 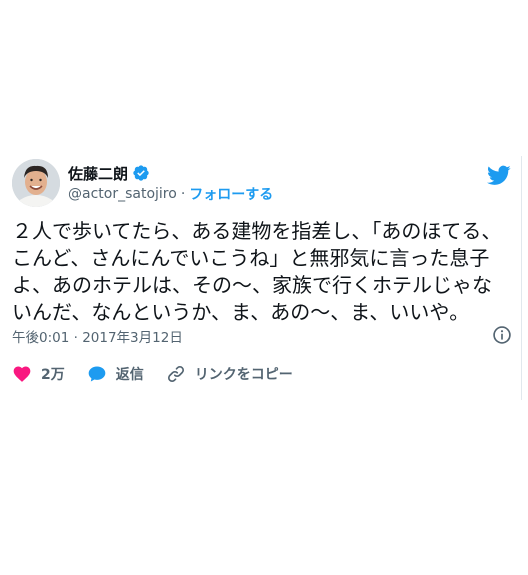 What do you see at coordinates (98, 173) in the screenshot?
I see `display-name: 佐藤二朗` at bounding box center [98, 173].